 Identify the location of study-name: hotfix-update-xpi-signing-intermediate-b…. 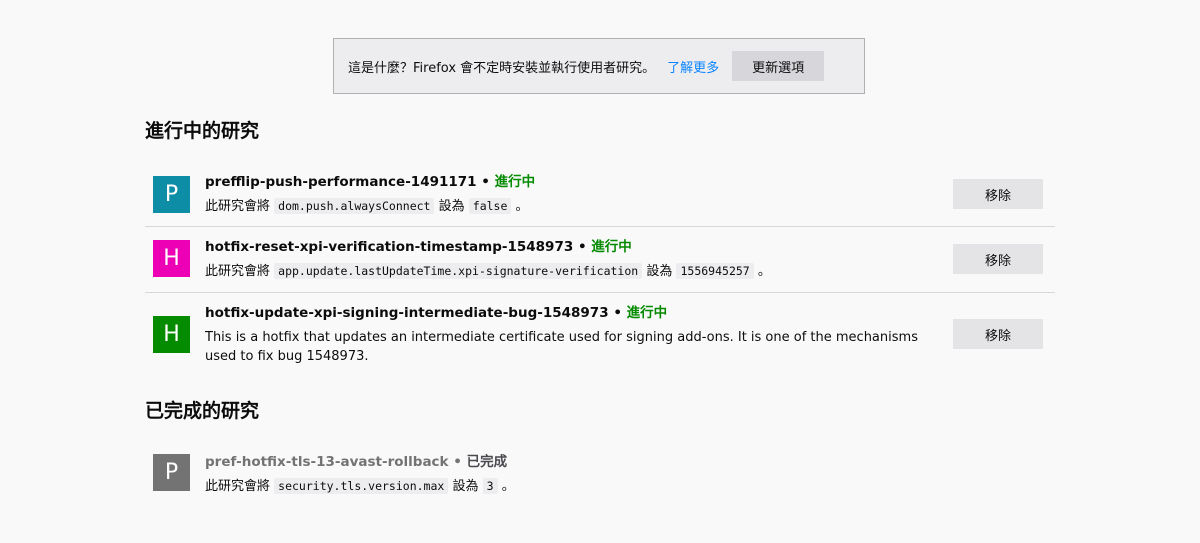
(407, 313).